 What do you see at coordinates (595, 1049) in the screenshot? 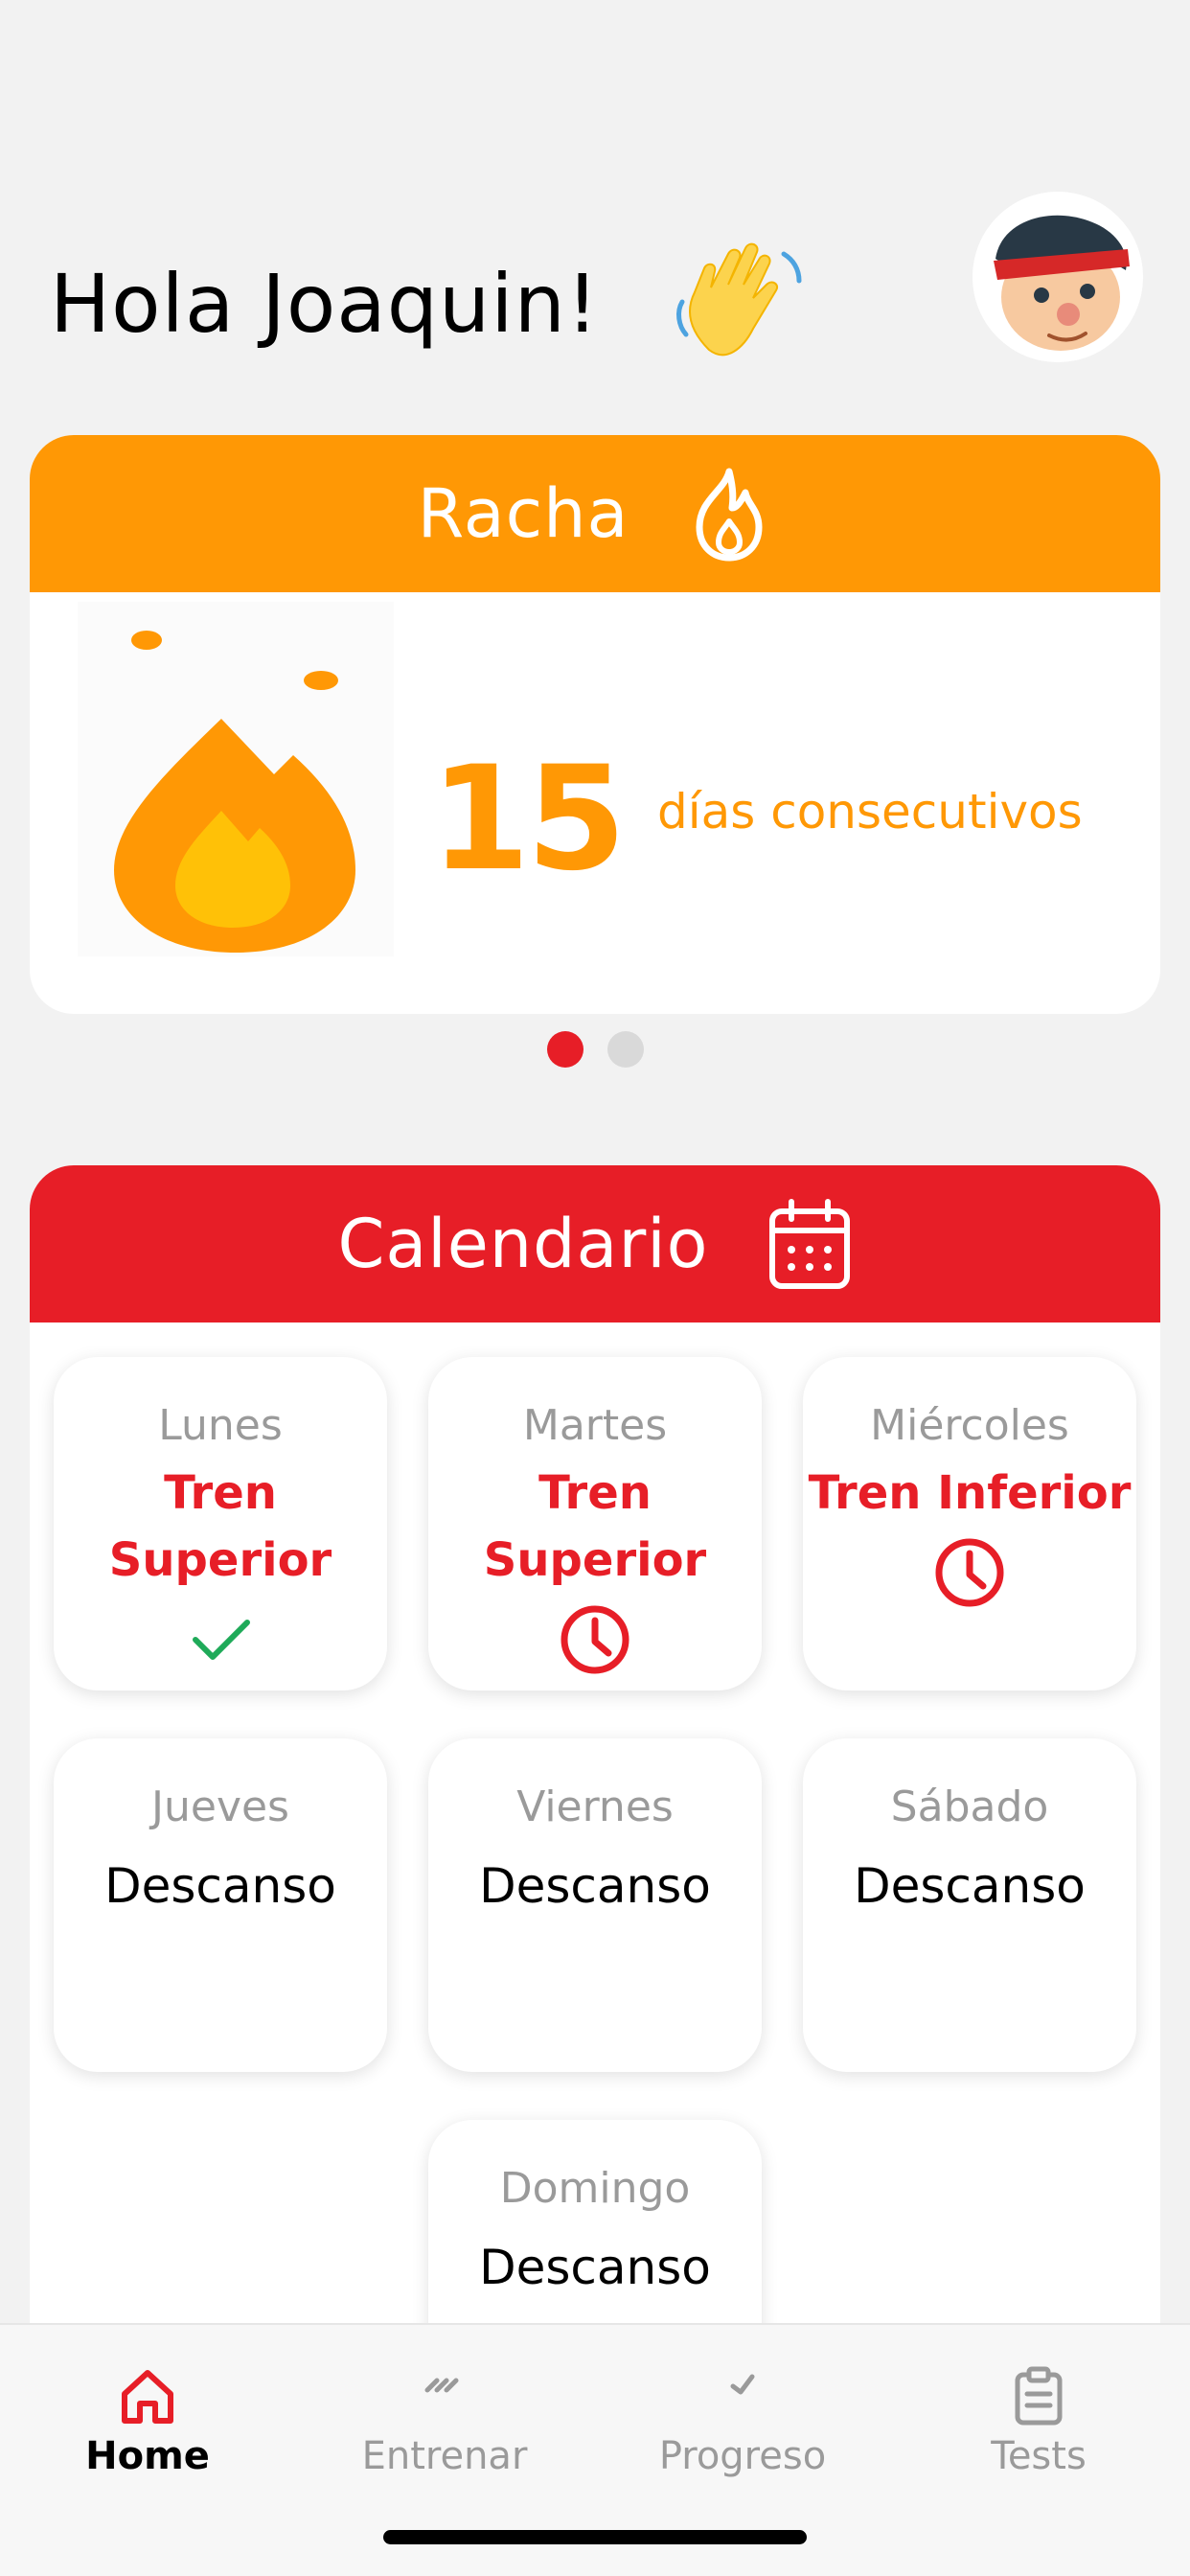
I see `carousel-dots` at bounding box center [595, 1049].